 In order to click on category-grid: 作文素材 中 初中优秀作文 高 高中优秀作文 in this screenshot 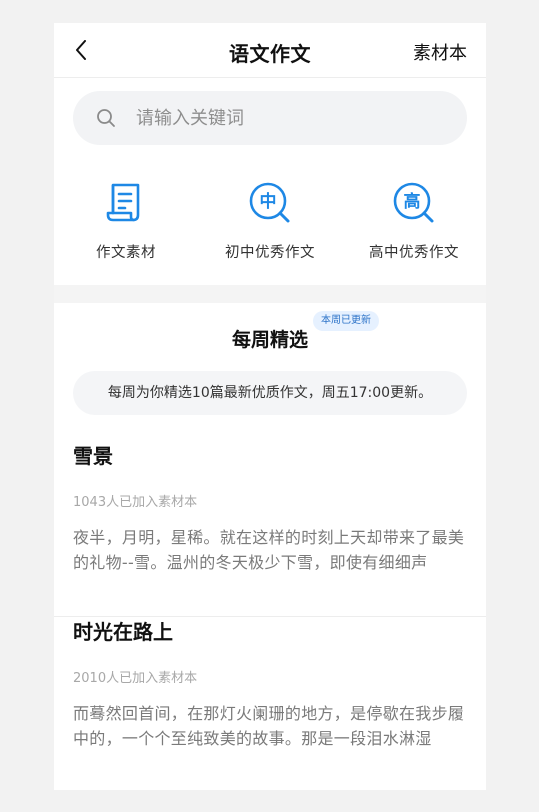, I will do `click(270, 223)`.